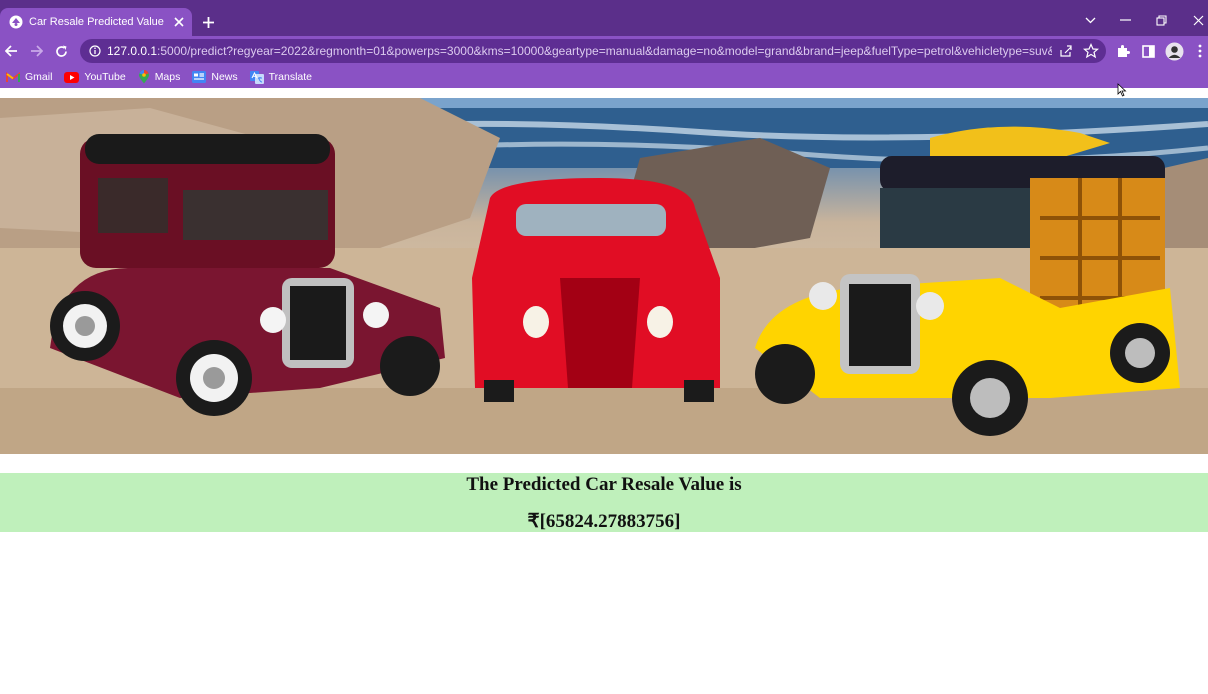 The image size is (1208, 694). What do you see at coordinates (143, 77) in the screenshot?
I see `maps-icon` at bounding box center [143, 77].